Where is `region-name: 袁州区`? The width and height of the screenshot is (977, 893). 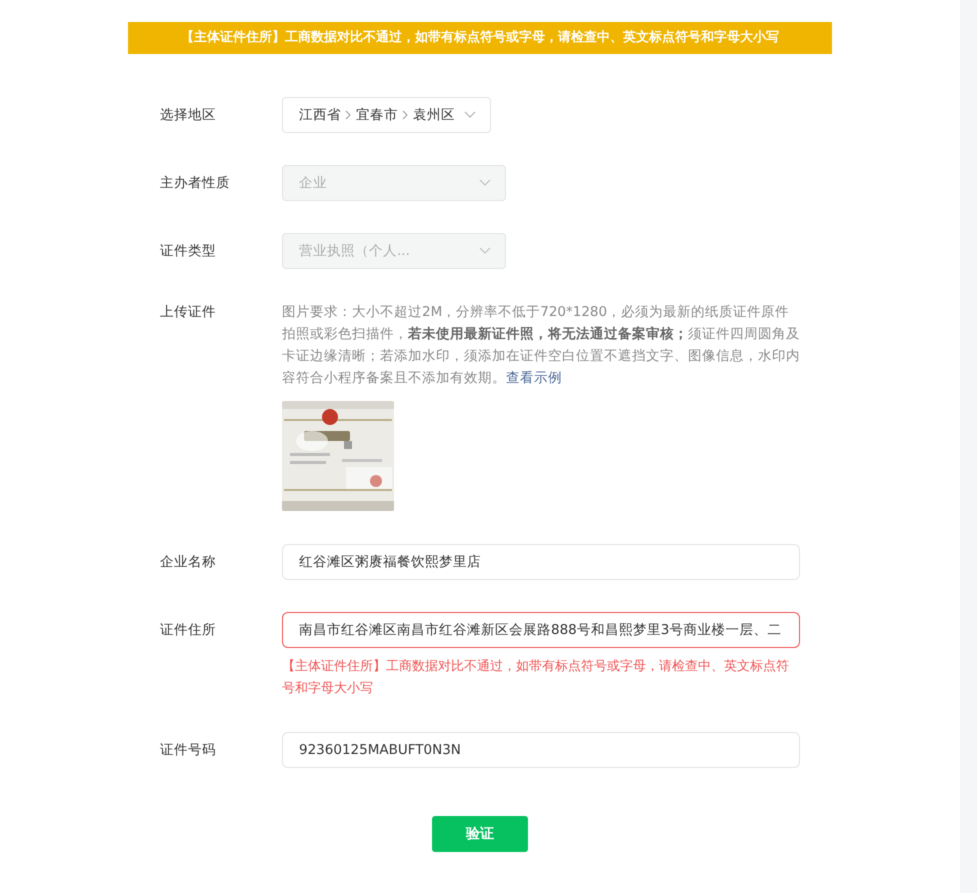 region-name: 袁州区 is located at coordinates (434, 115).